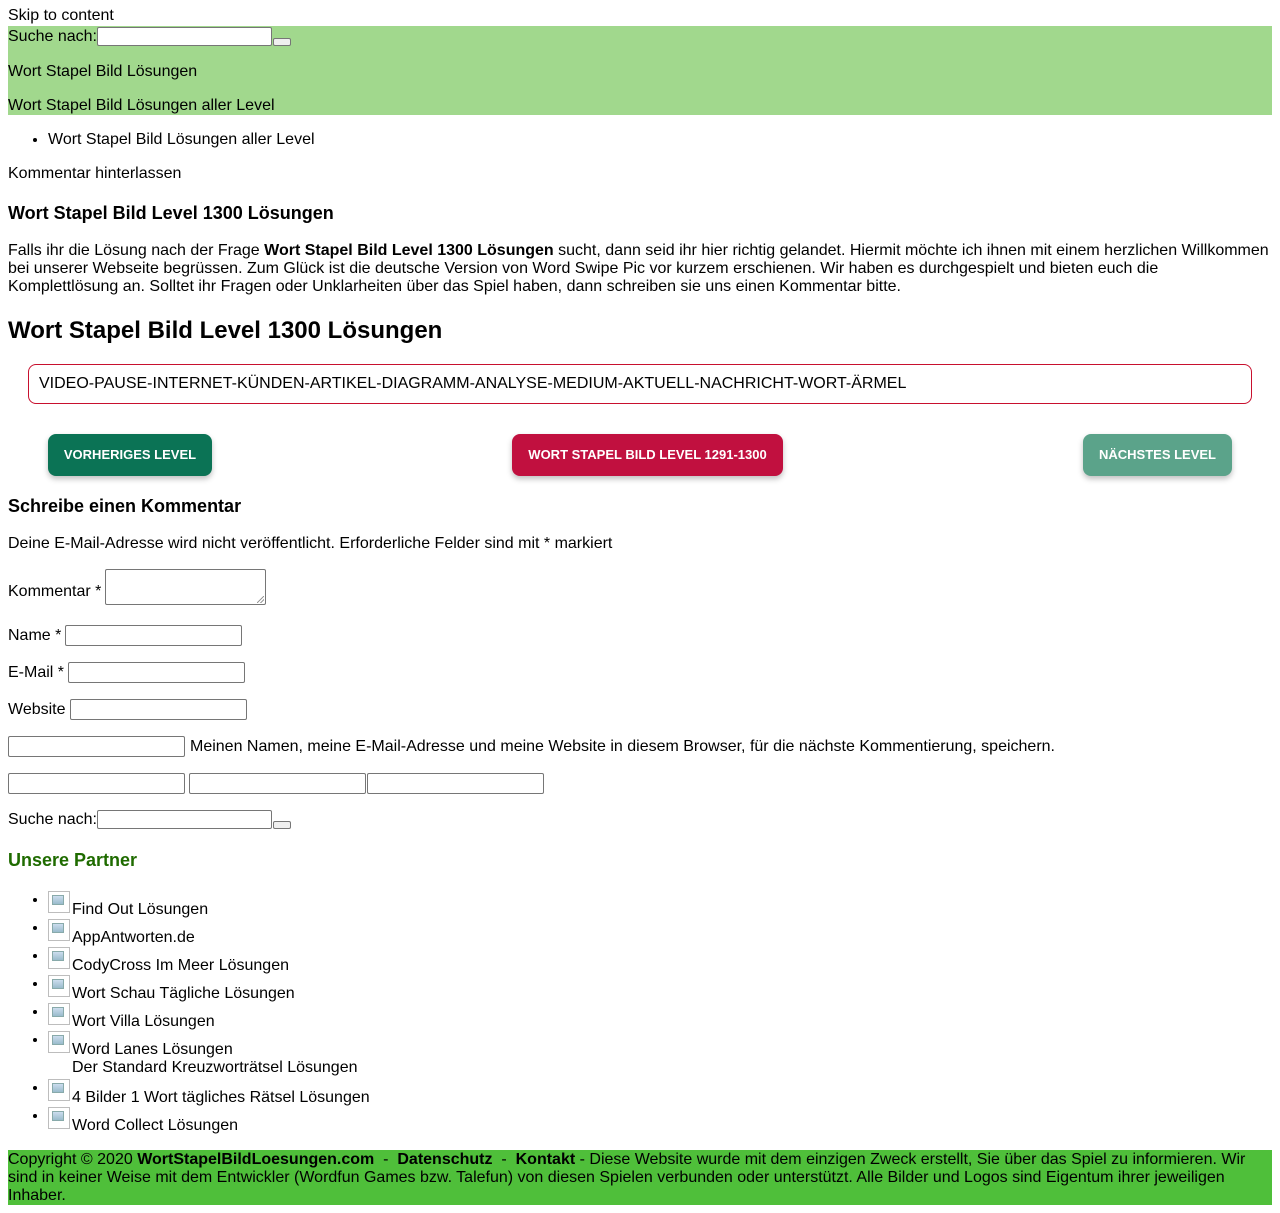 Image resolution: width=1280 pixels, height=1213 pixels. Describe the element at coordinates (35, 635) in the screenshot. I see `name-label: Name *` at that location.